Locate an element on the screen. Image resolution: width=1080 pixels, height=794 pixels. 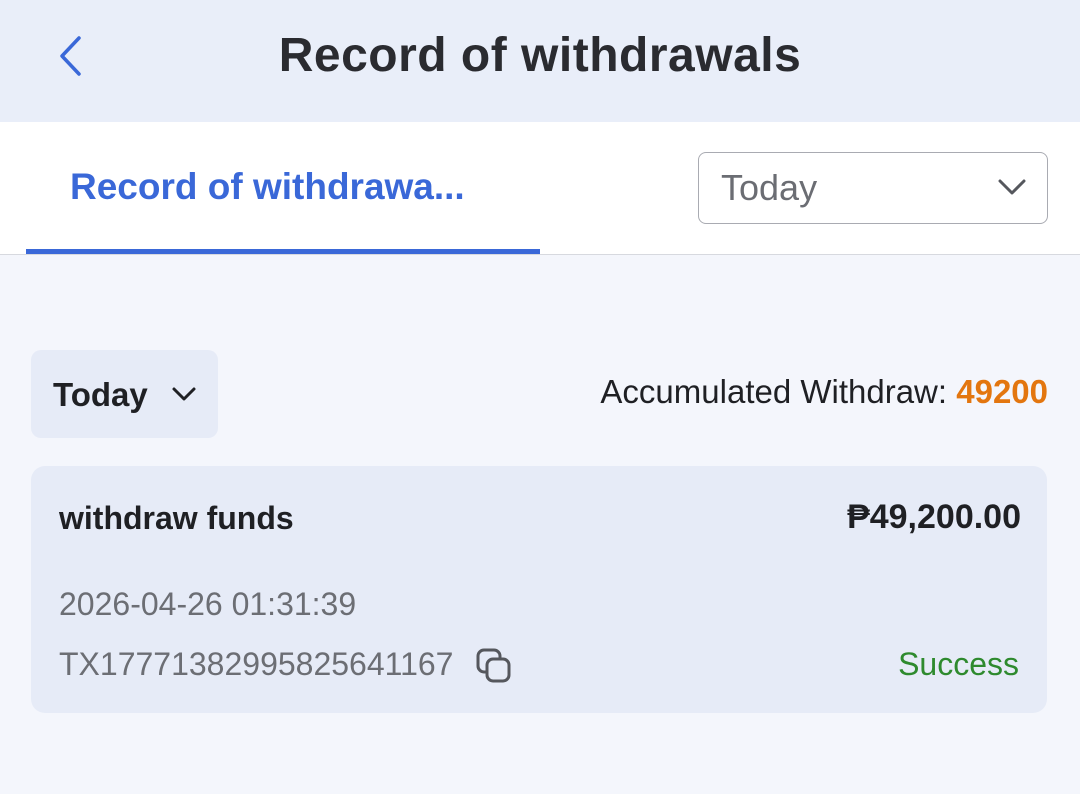
accumulated-withdraw: Accumulated Withdraw: 49200 is located at coordinates (824, 392).